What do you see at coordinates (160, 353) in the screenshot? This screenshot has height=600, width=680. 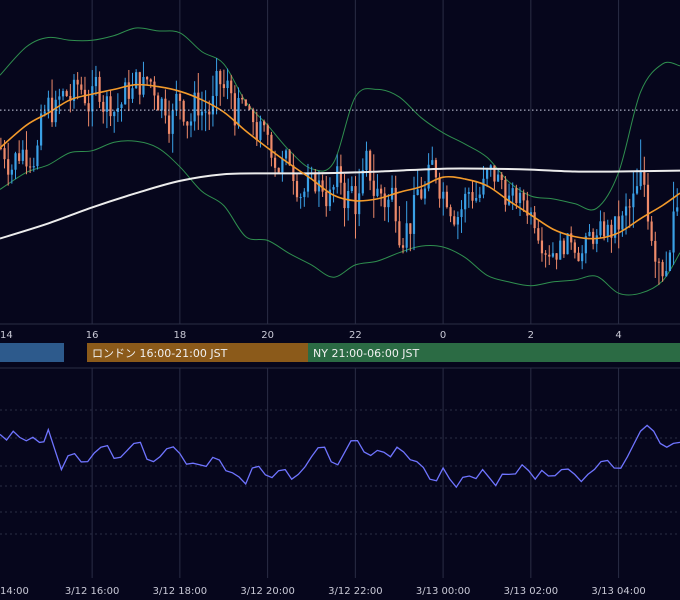 I see `session-london-label: ロンドン 16:00-21:00 JST` at bounding box center [160, 353].